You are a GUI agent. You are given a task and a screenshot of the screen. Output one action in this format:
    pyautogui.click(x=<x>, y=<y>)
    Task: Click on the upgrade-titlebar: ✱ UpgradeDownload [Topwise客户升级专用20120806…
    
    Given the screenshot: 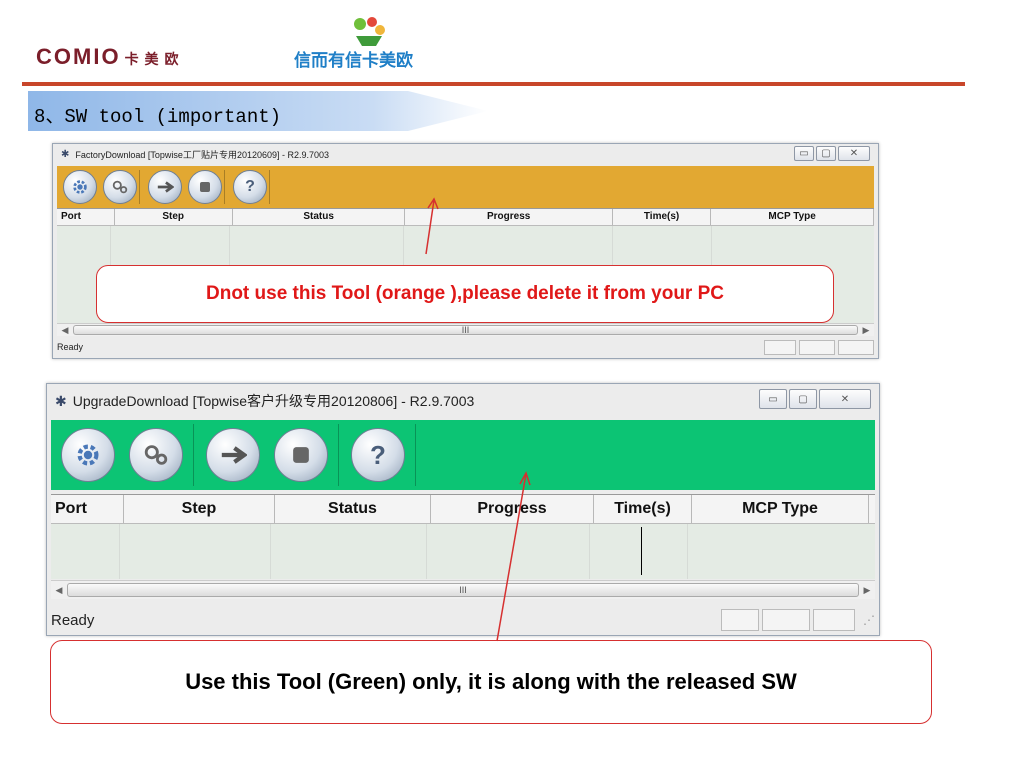 What is the action you would take?
    pyautogui.click(x=463, y=401)
    